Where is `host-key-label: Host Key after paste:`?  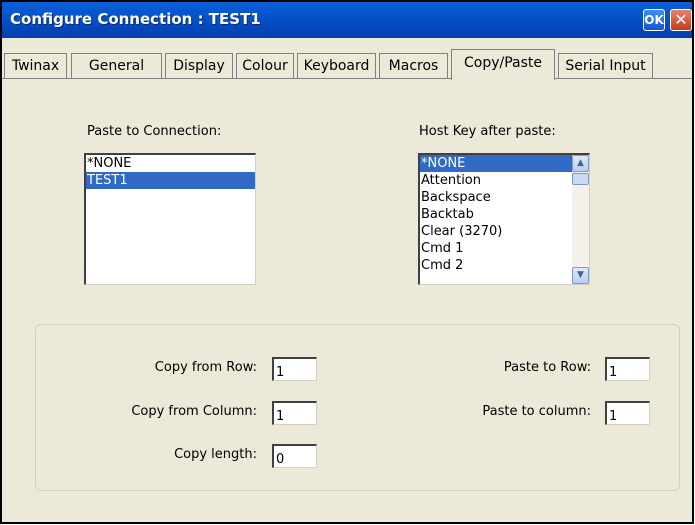
host-key-label: Host Key after paste: is located at coordinates (487, 131).